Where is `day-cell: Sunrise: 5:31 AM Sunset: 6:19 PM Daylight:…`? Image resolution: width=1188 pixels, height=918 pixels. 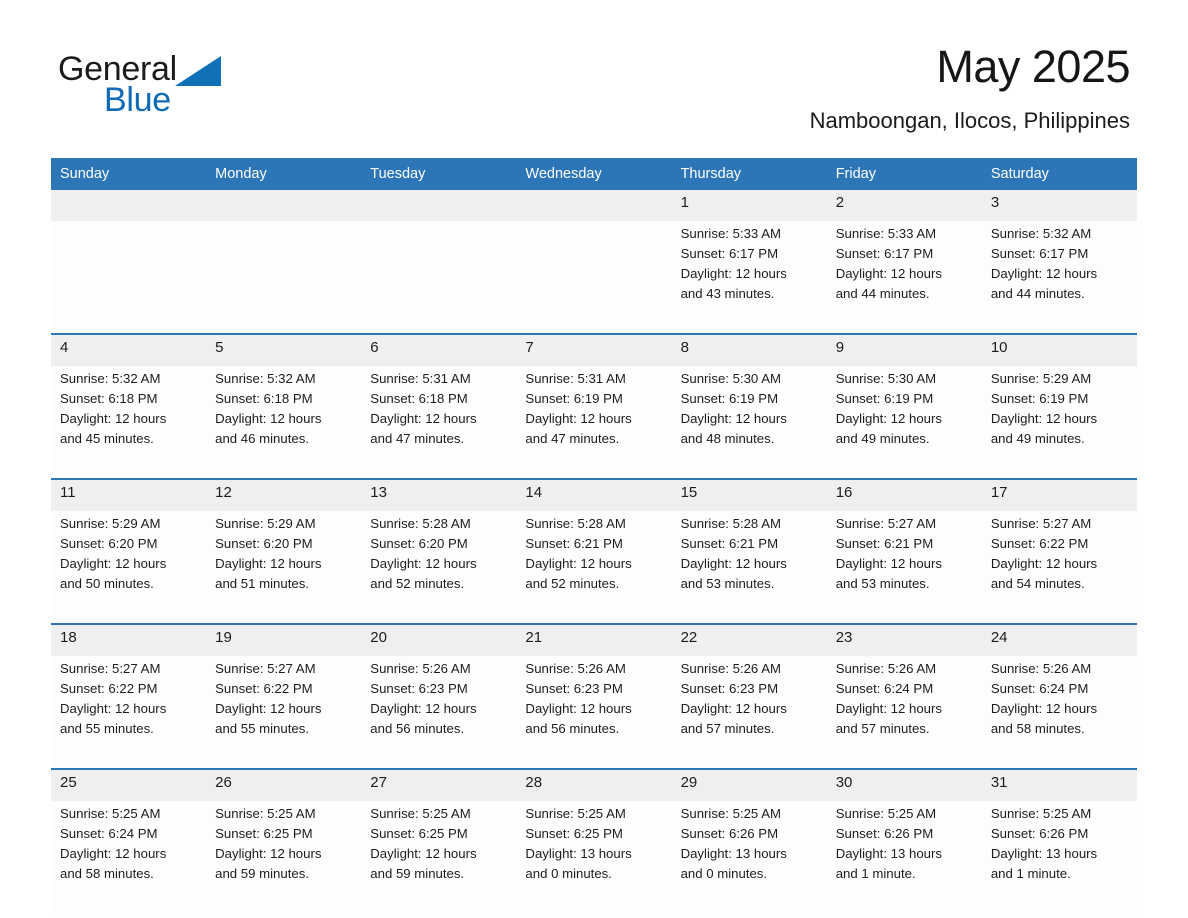
day-cell: Sunrise: 5:31 AM Sunset: 6:19 PM Daylight:… is located at coordinates (594, 423).